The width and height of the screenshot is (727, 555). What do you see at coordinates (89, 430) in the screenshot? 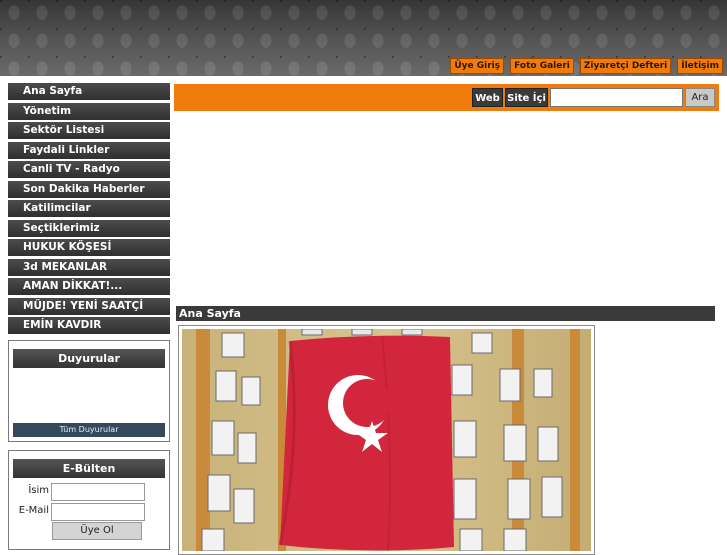
I see `all-announcements-button: Tüm Duyurular` at bounding box center [89, 430].